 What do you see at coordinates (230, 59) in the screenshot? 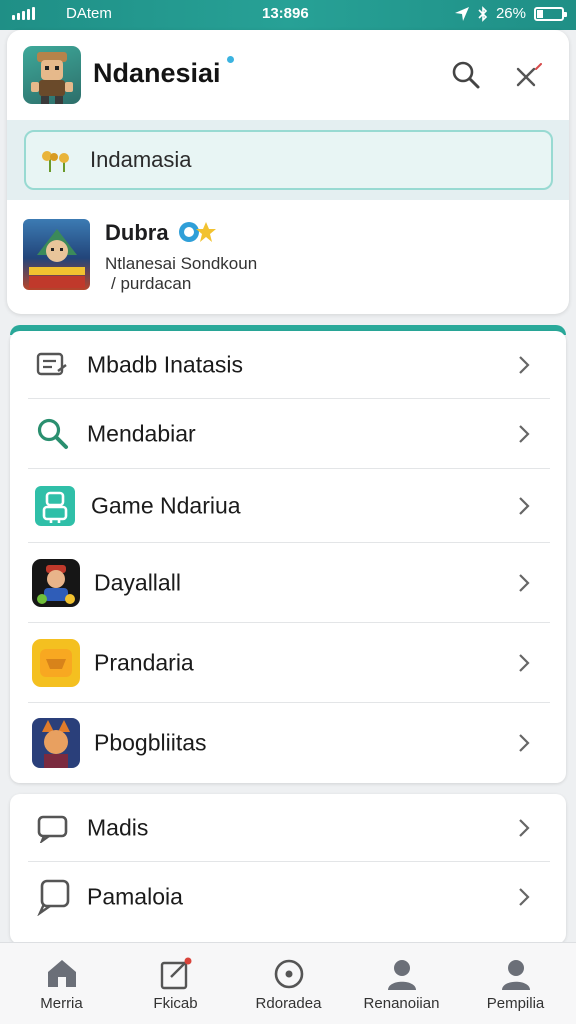
I see `verified-badge-icon` at bounding box center [230, 59].